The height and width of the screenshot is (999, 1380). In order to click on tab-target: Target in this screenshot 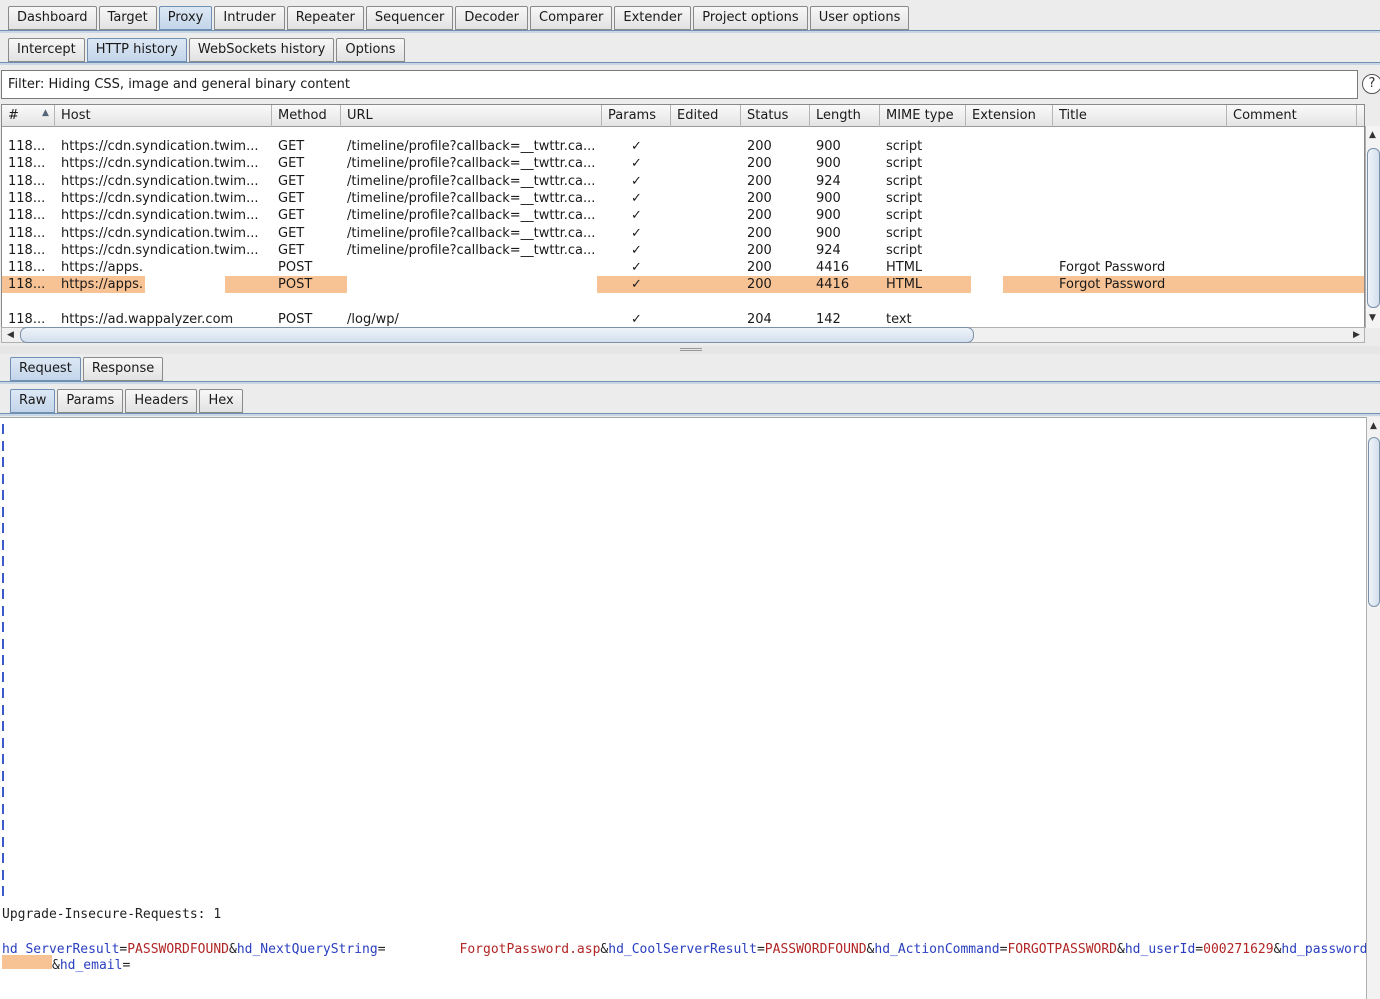, I will do `click(127, 18)`.